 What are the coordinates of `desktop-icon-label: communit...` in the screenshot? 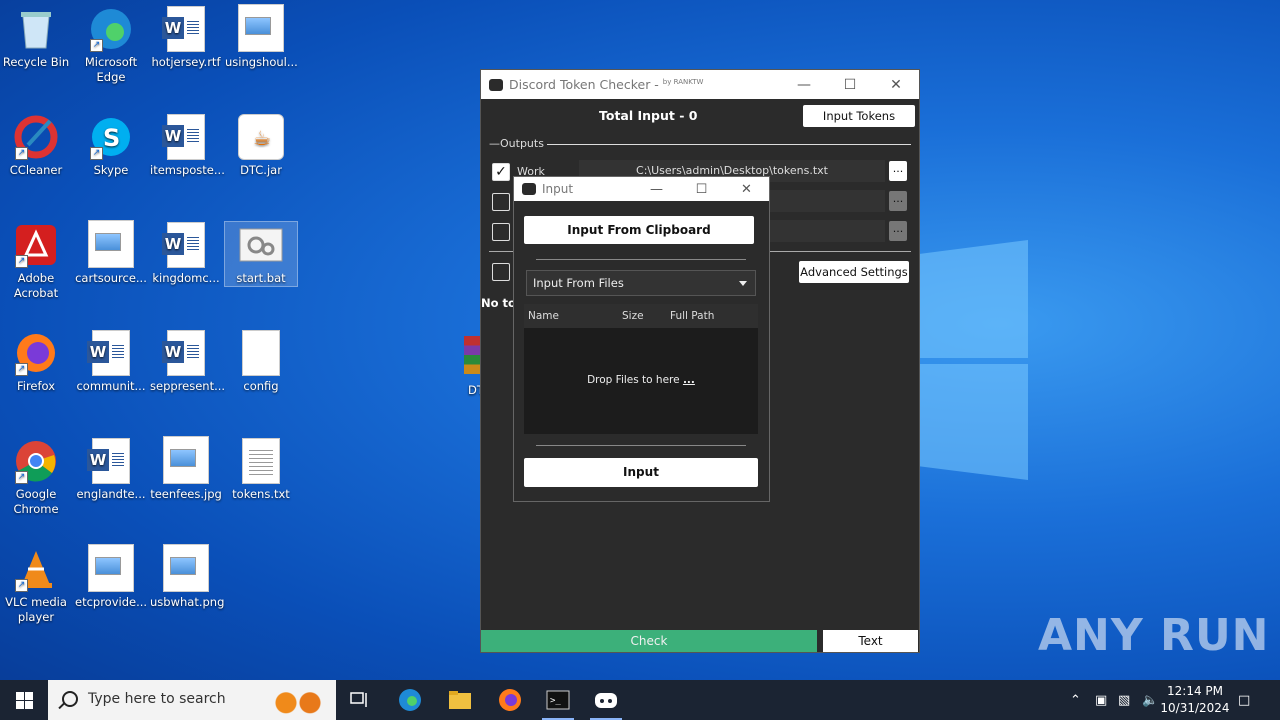 It's located at (111, 386).